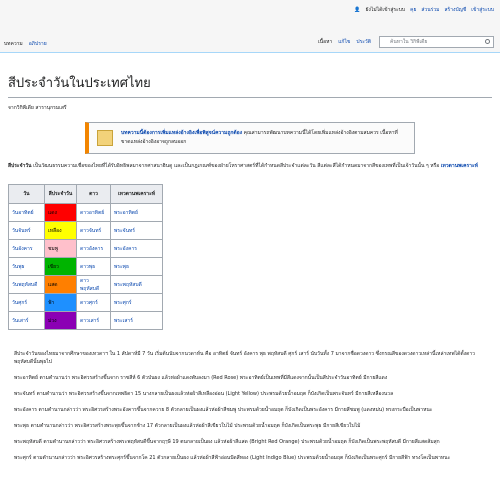 This screenshot has width=500, height=495. I want to click on day-cell: วันจันทร์, so click(26, 230).